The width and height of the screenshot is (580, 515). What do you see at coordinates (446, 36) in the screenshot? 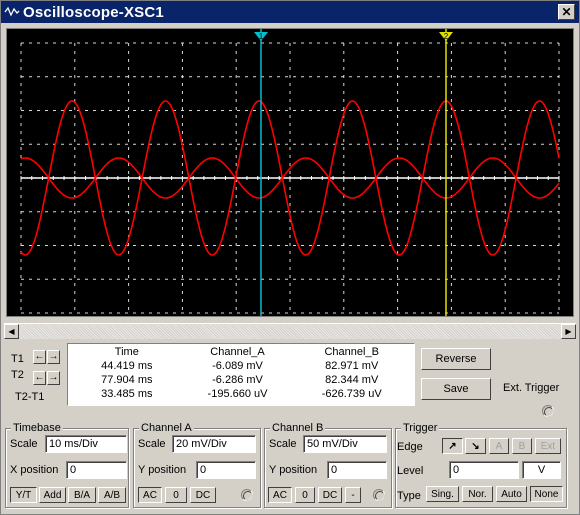
I see `cursor-2-label: 2` at bounding box center [446, 36].